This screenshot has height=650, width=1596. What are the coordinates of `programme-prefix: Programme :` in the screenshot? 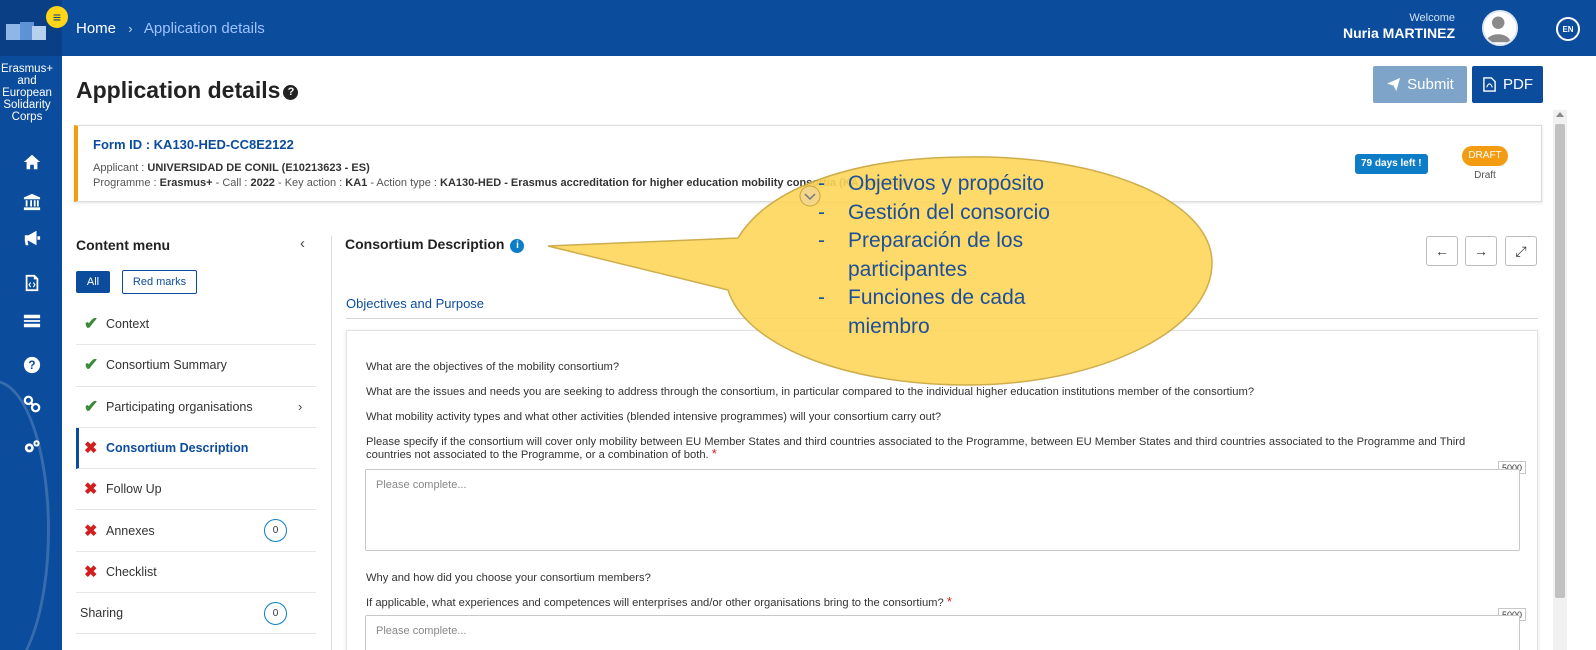 It's located at (126, 183).